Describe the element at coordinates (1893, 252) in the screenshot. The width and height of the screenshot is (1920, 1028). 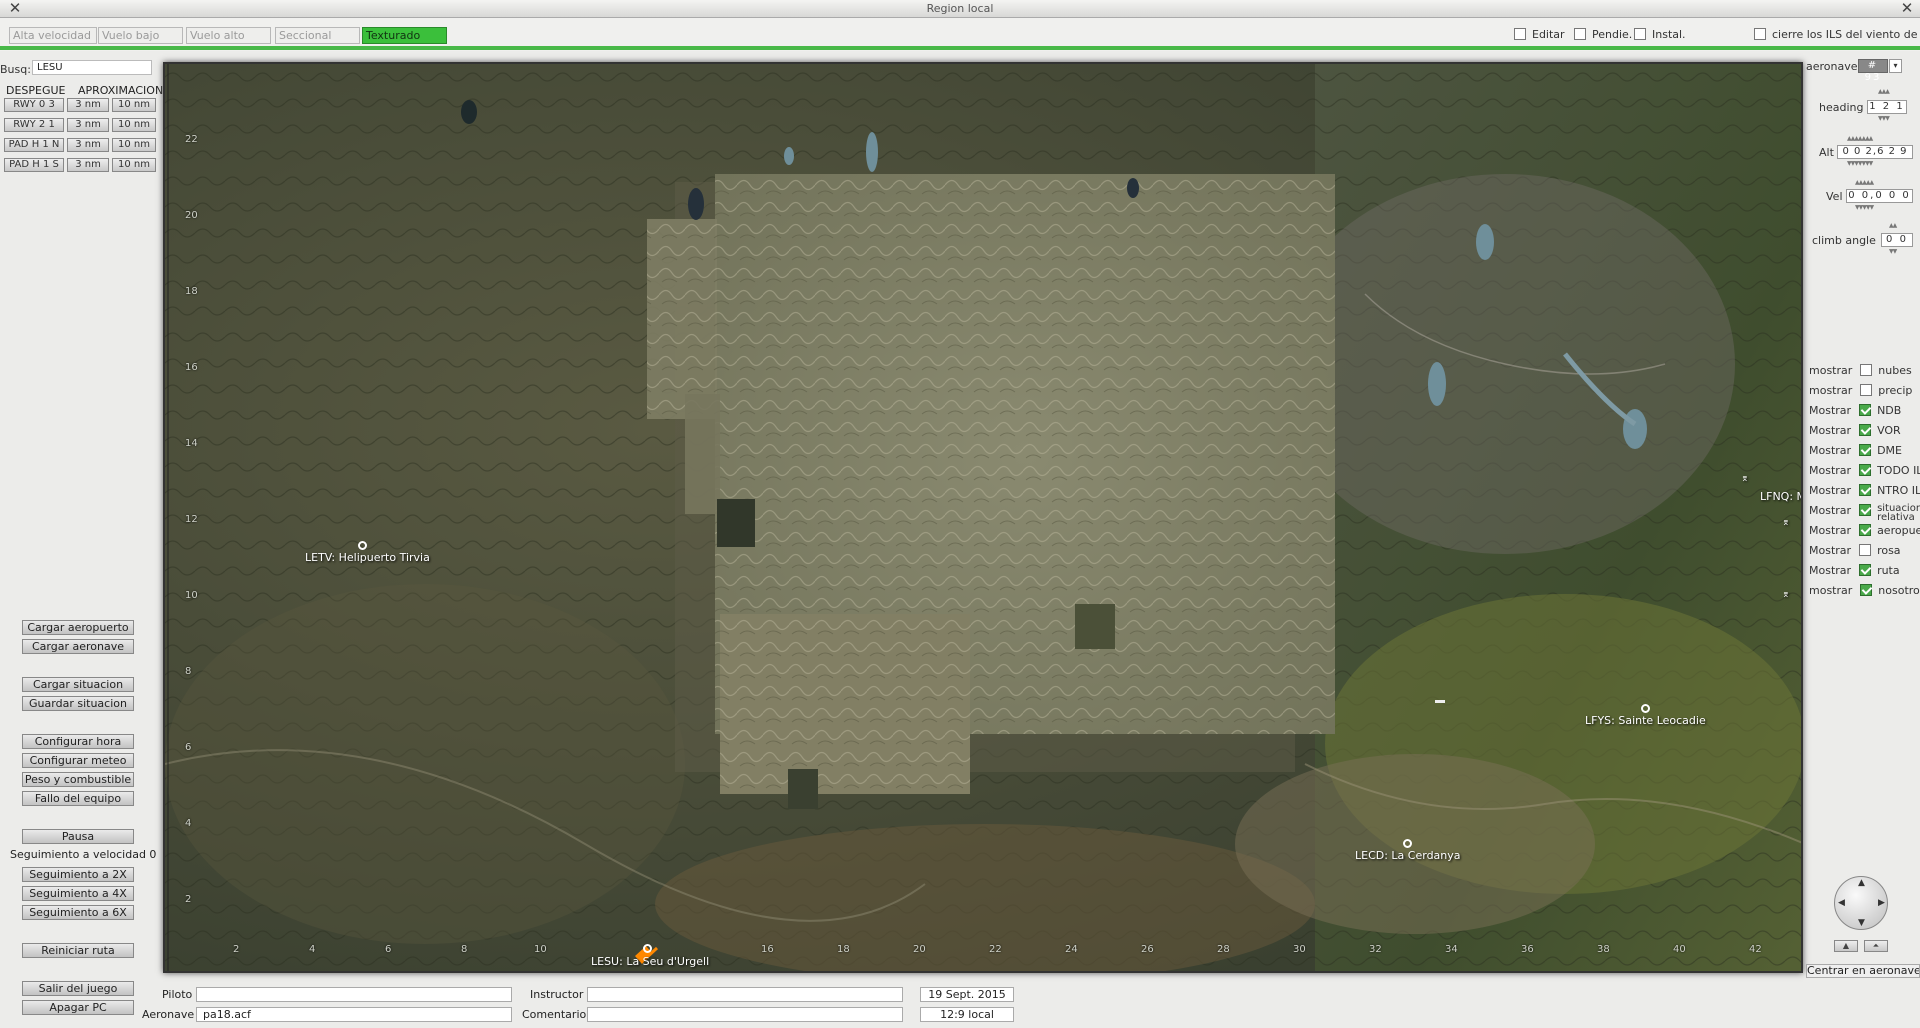
I see `climb-down-arrows: ▼▼` at that location.